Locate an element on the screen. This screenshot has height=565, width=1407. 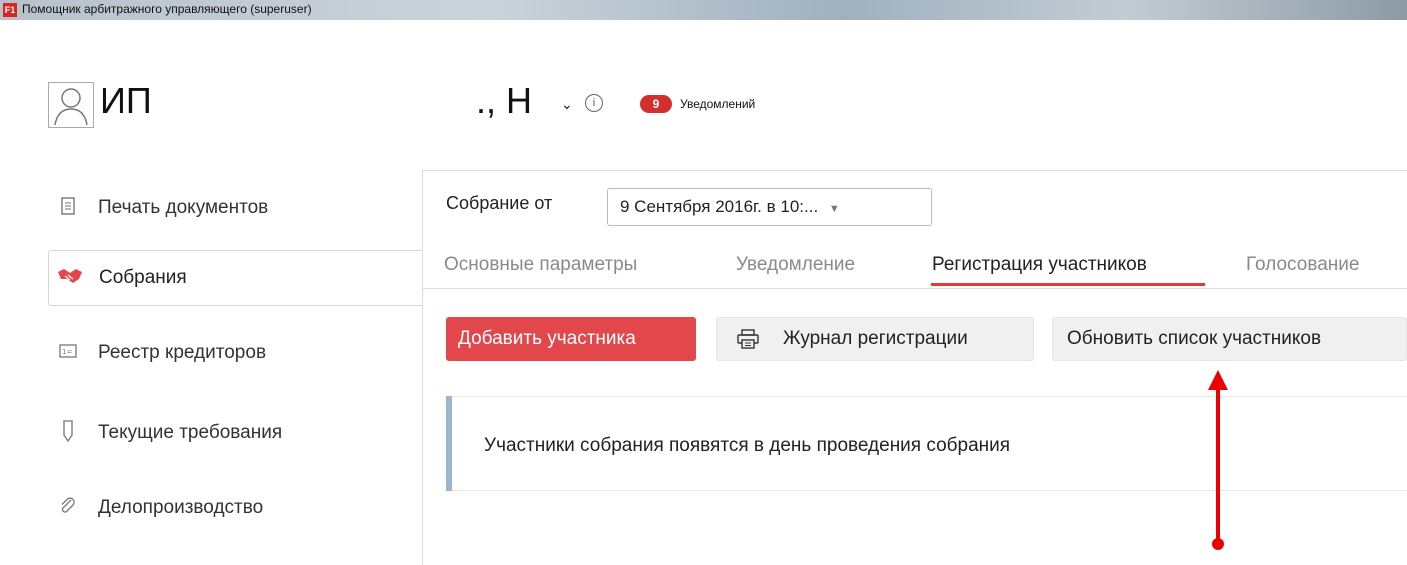
handshake-icon is located at coordinates (69, 278).